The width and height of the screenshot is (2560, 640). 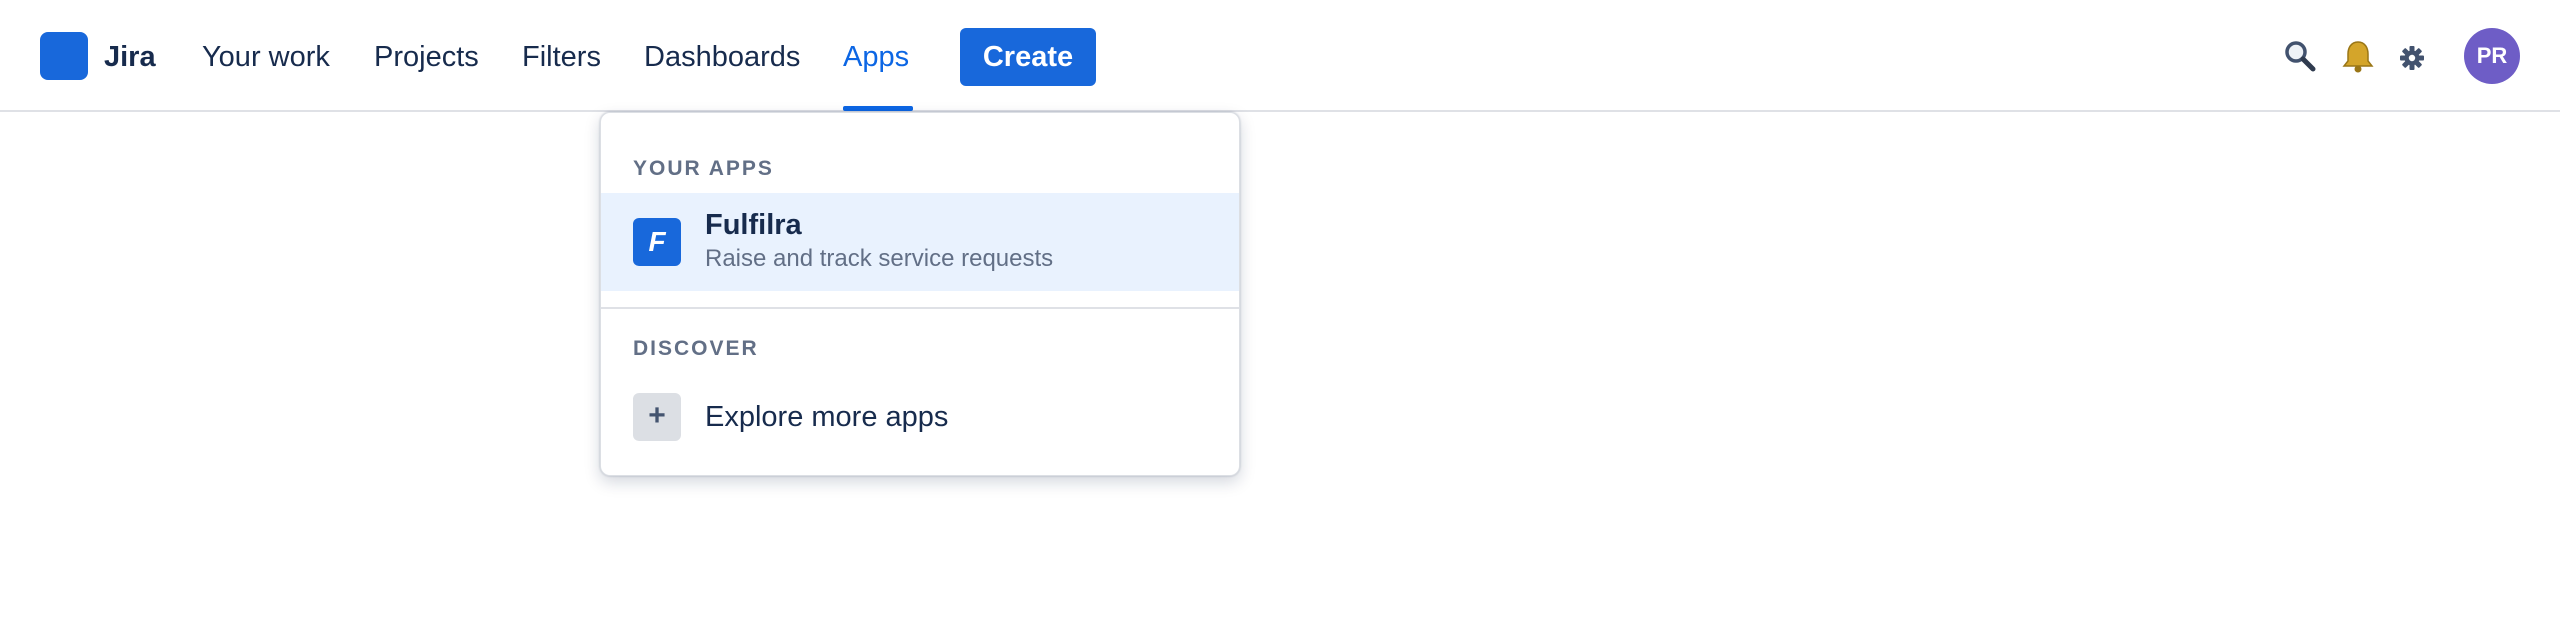 What do you see at coordinates (1028, 57) in the screenshot?
I see `create-button: Create` at bounding box center [1028, 57].